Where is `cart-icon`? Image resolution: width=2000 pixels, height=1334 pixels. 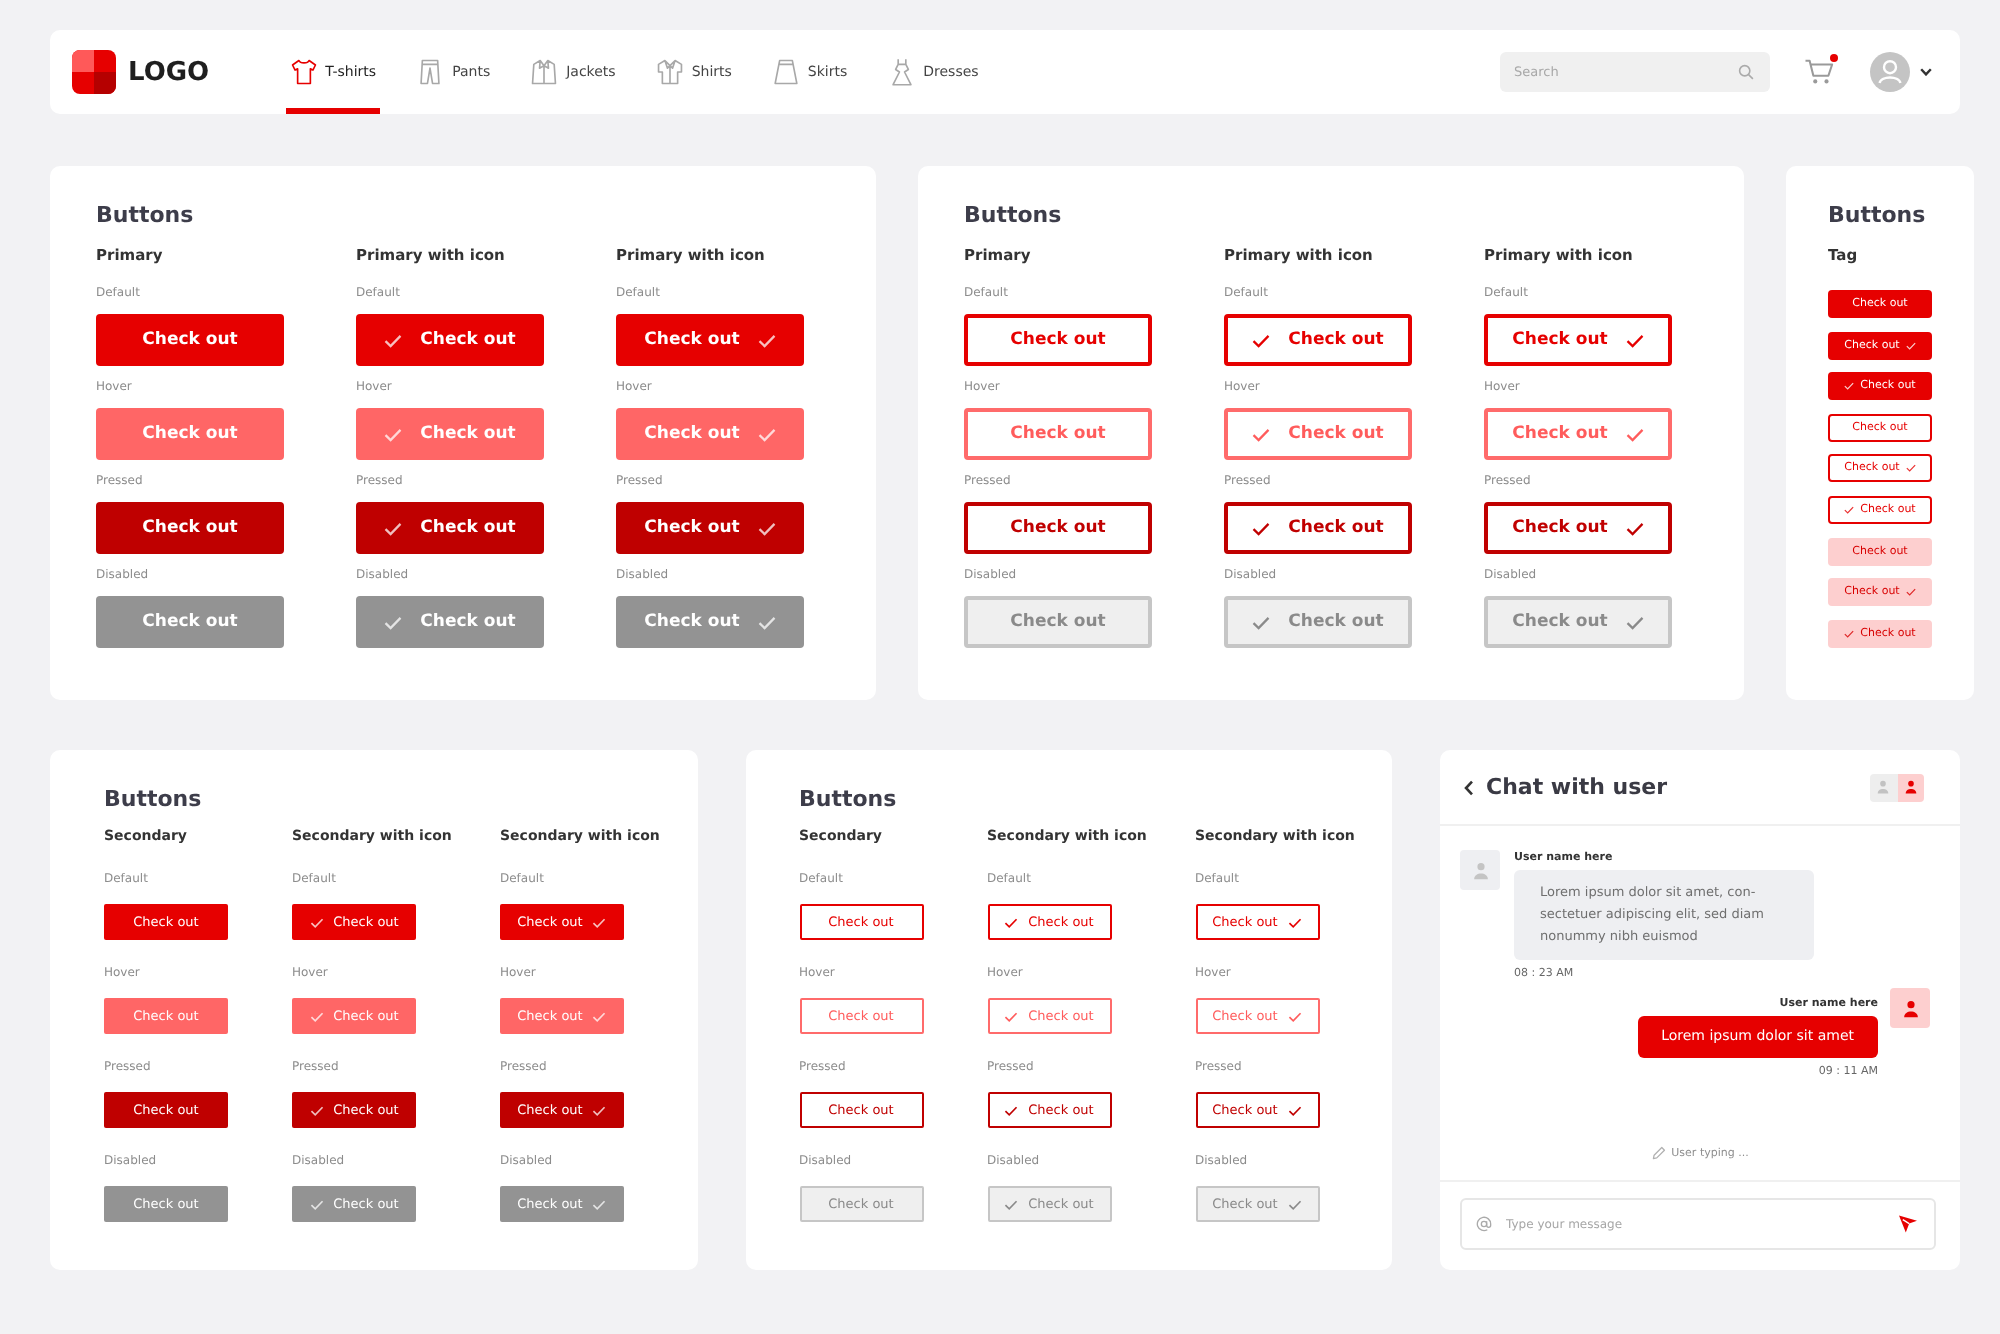 cart-icon is located at coordinates (1819, 72).